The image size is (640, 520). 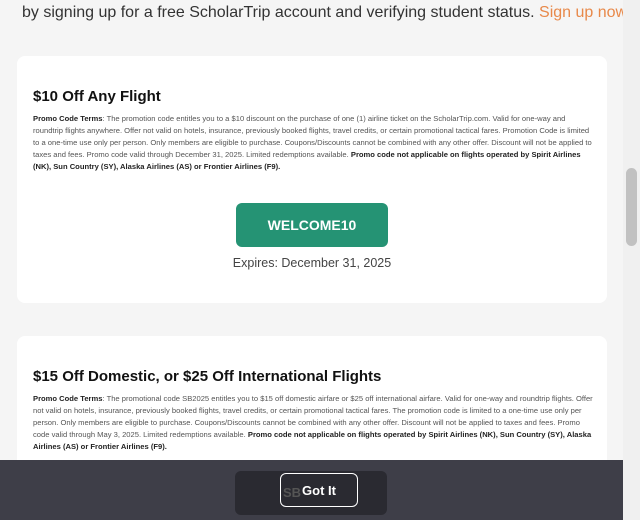 I want to click on promo-code-button: WELCOME10, so click(x=312, y=225).